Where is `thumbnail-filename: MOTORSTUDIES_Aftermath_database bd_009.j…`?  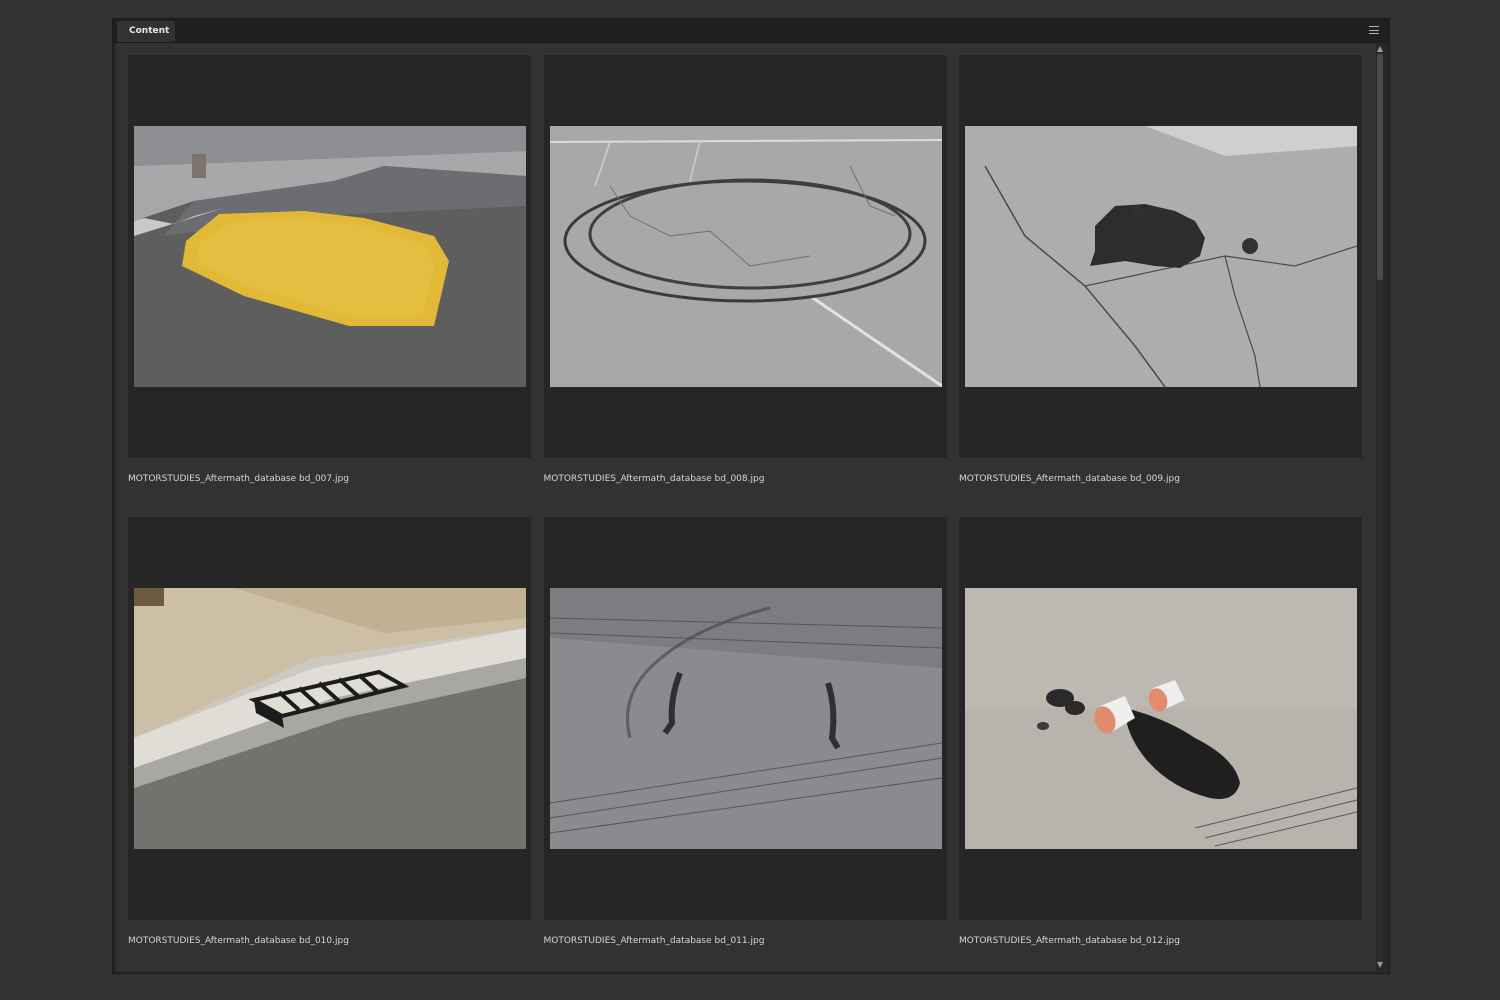 thumbnail-filename: MOTORSTUDIES_Aftermath_database bd_009.j… is located at coordinates (1069, 479).